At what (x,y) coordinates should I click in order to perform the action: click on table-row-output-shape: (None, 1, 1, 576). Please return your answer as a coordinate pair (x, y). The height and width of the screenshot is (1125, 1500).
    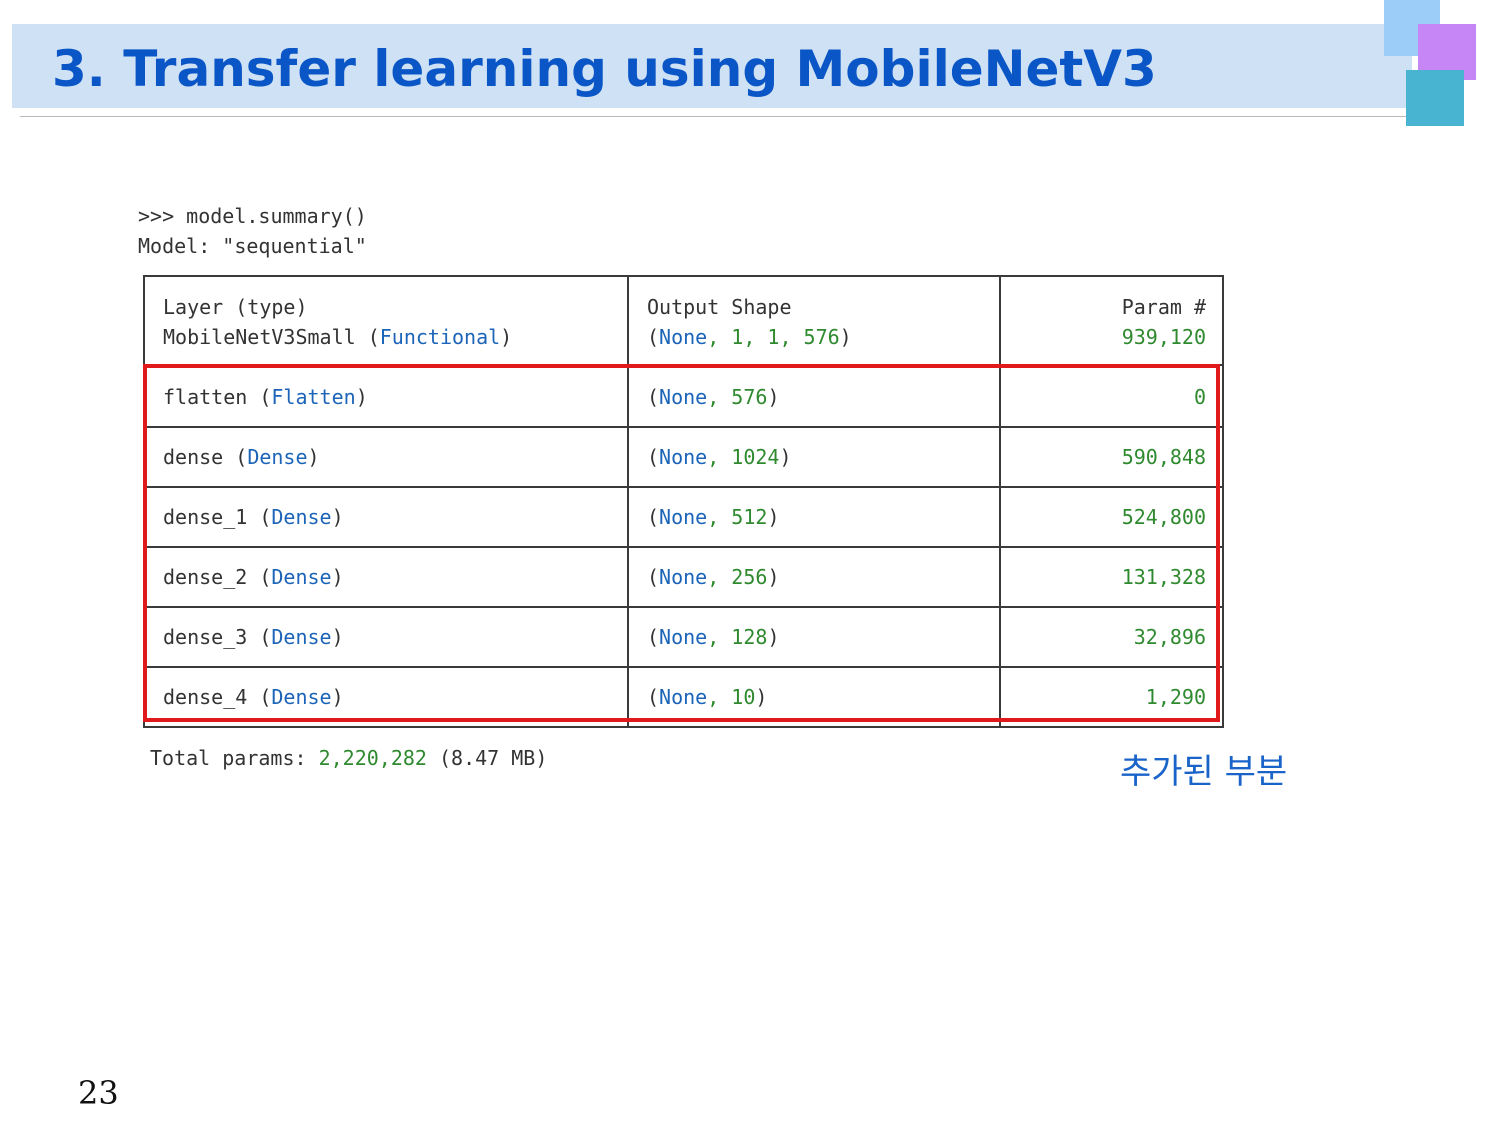
    Looking at the image, I should click on (749, 337).